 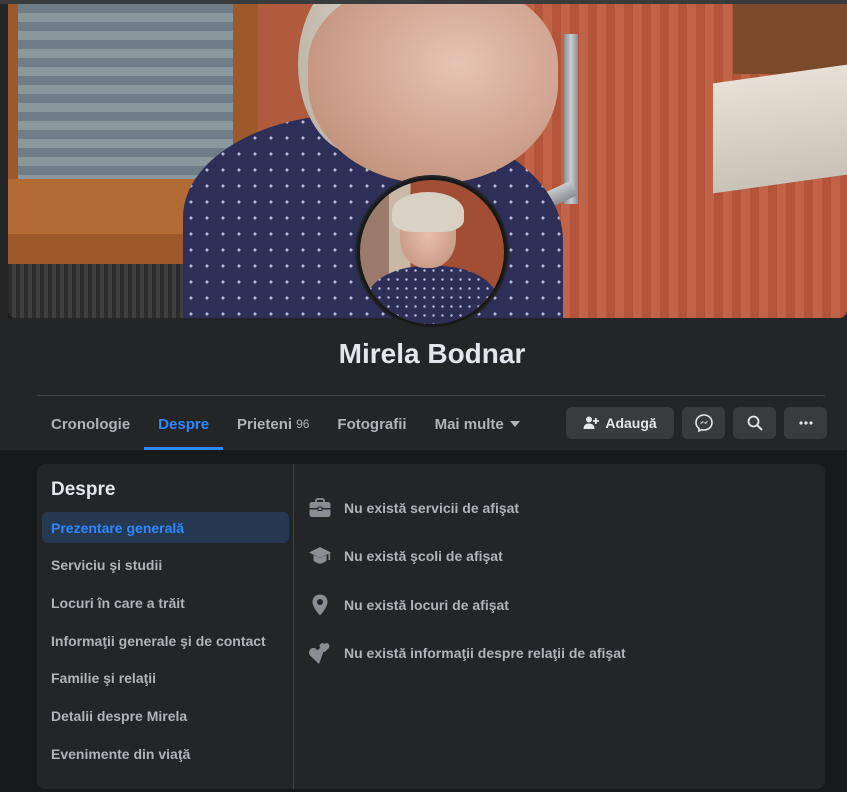 I want to click on caret-down-icon, so click(x=514, y=424).